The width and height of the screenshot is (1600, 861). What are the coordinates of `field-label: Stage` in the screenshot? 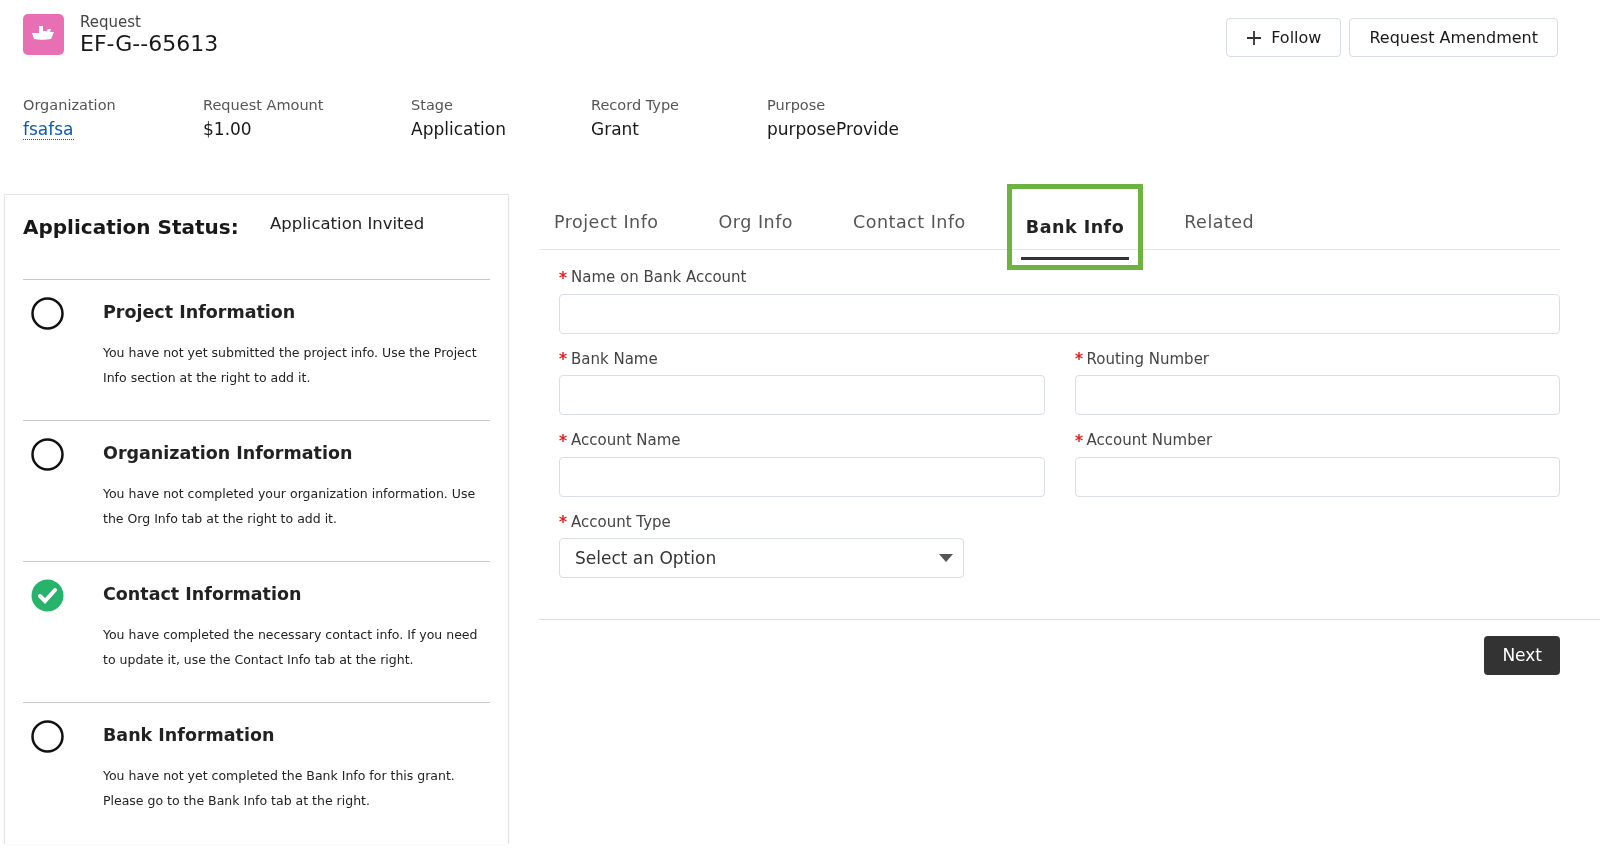 It's located at (432, 105).